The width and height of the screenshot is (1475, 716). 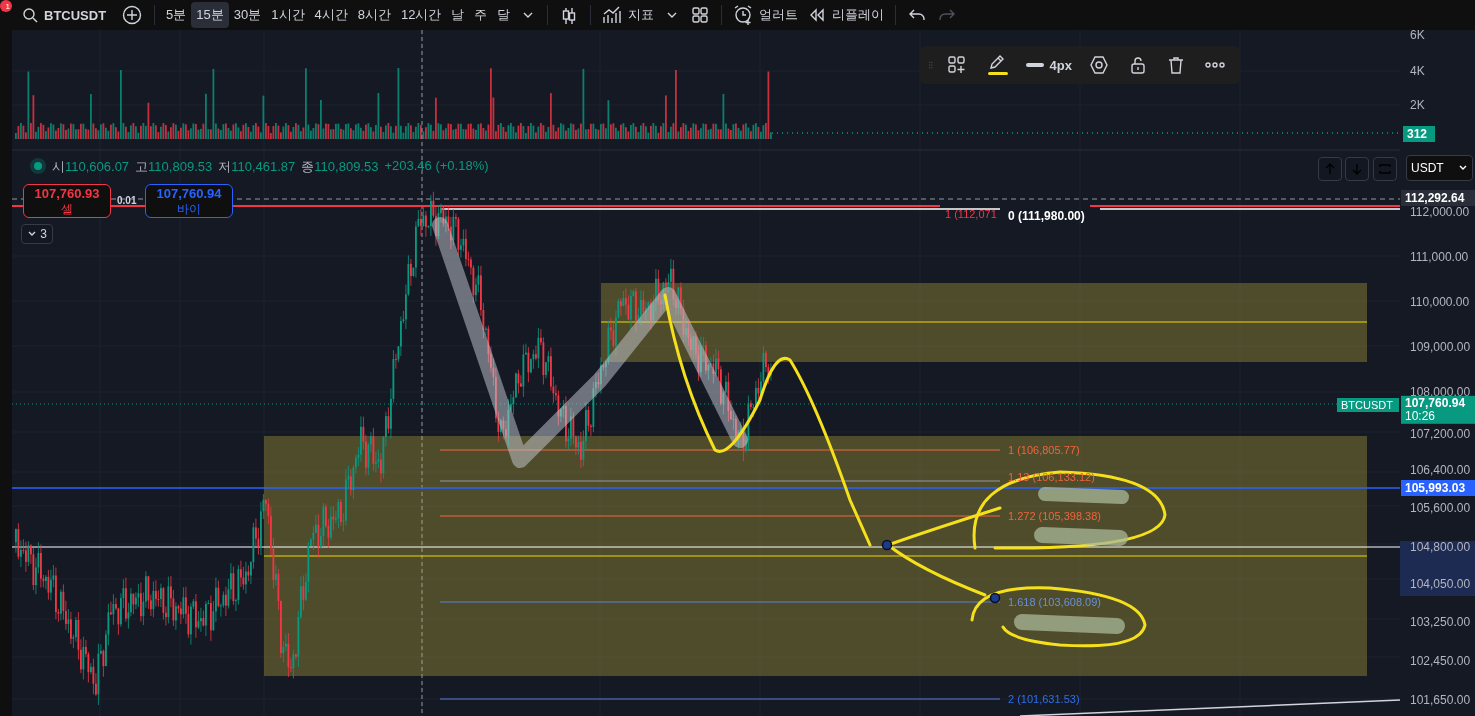 I want to click on price-axis-label: 109,000.00, so click(x=1440, y=347).